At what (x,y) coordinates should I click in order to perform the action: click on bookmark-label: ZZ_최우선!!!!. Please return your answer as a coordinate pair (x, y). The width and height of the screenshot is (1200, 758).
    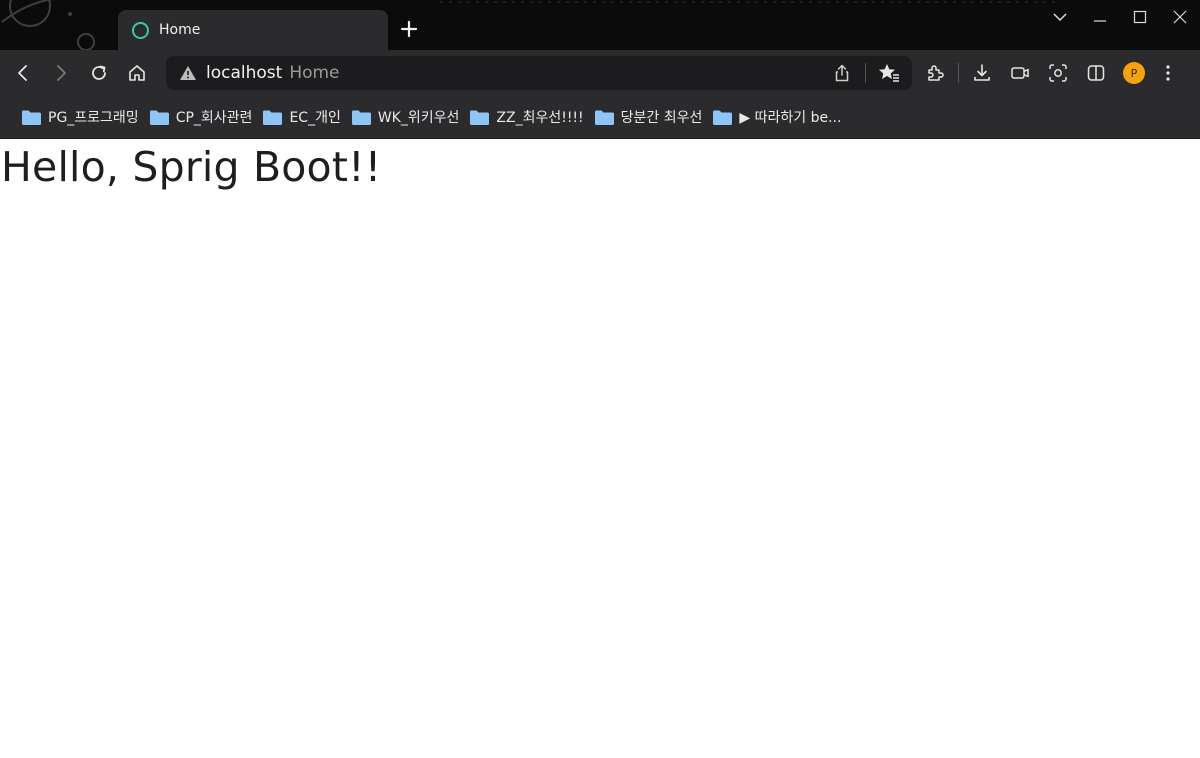
    Looking at the image, I should click on (540, 118).